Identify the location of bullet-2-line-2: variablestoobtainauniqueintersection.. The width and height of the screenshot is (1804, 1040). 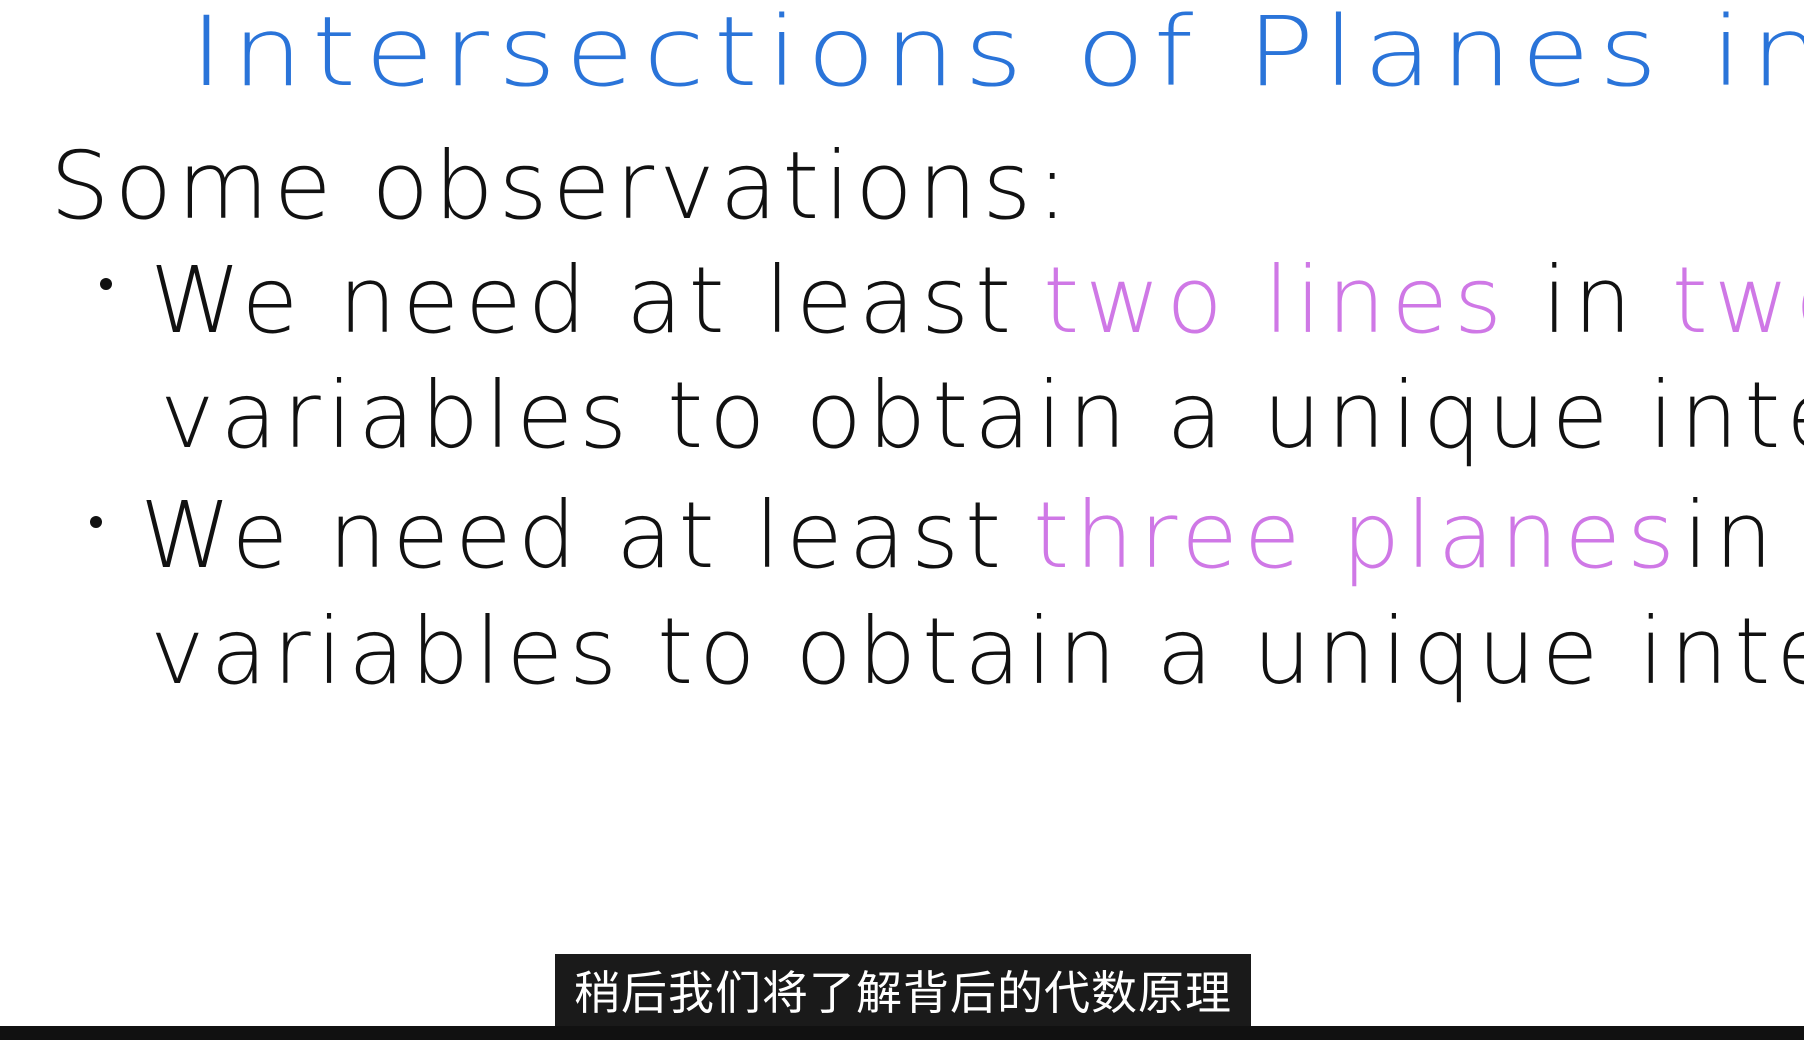
(977, 652).